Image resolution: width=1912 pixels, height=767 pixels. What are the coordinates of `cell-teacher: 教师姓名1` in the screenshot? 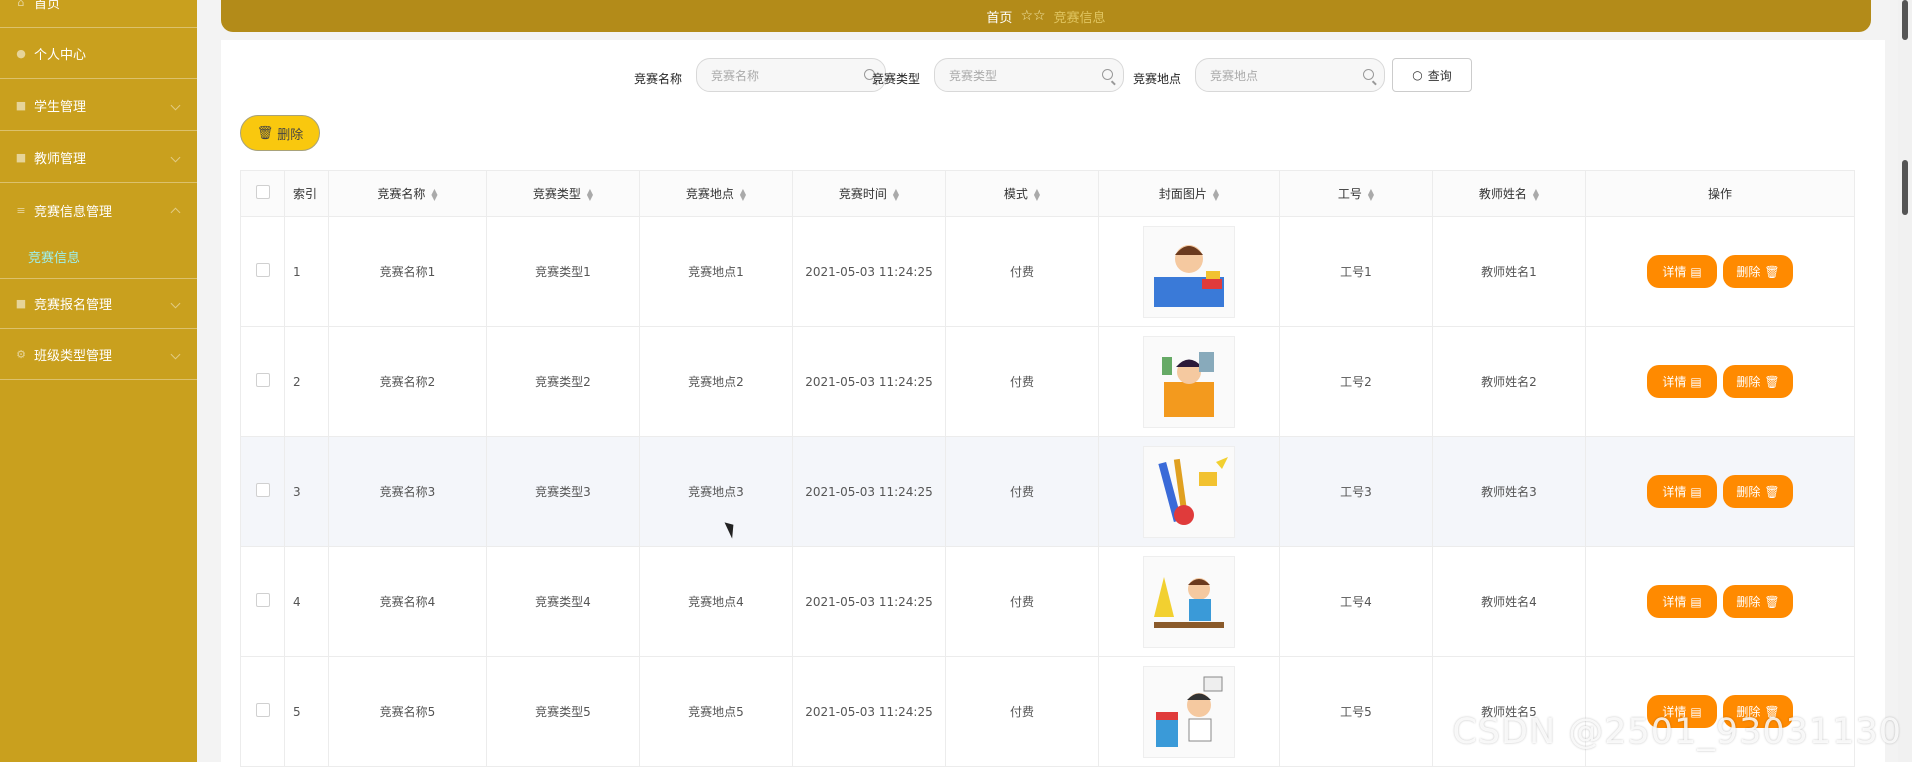 It's located at (1509, 271).